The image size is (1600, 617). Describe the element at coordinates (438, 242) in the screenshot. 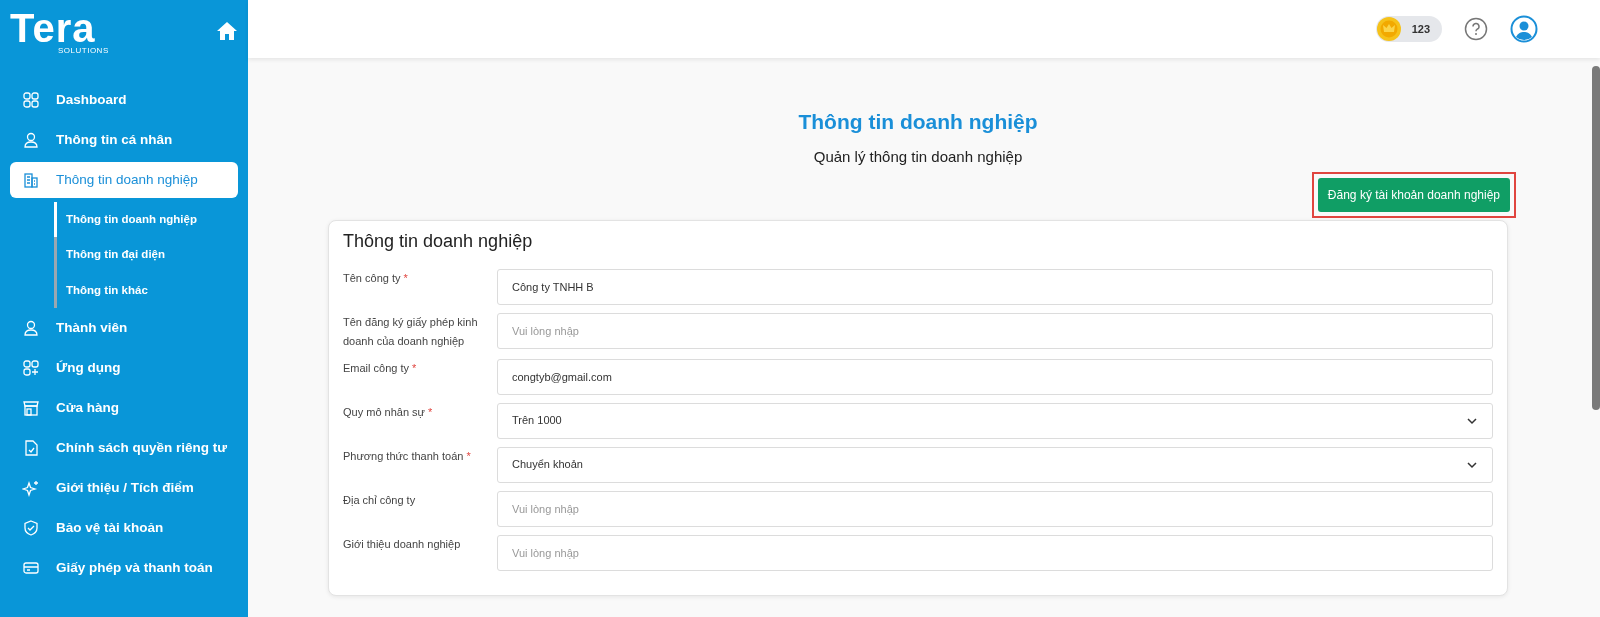

I see `card-title: Thông tin doanh nghiệp` at that location.